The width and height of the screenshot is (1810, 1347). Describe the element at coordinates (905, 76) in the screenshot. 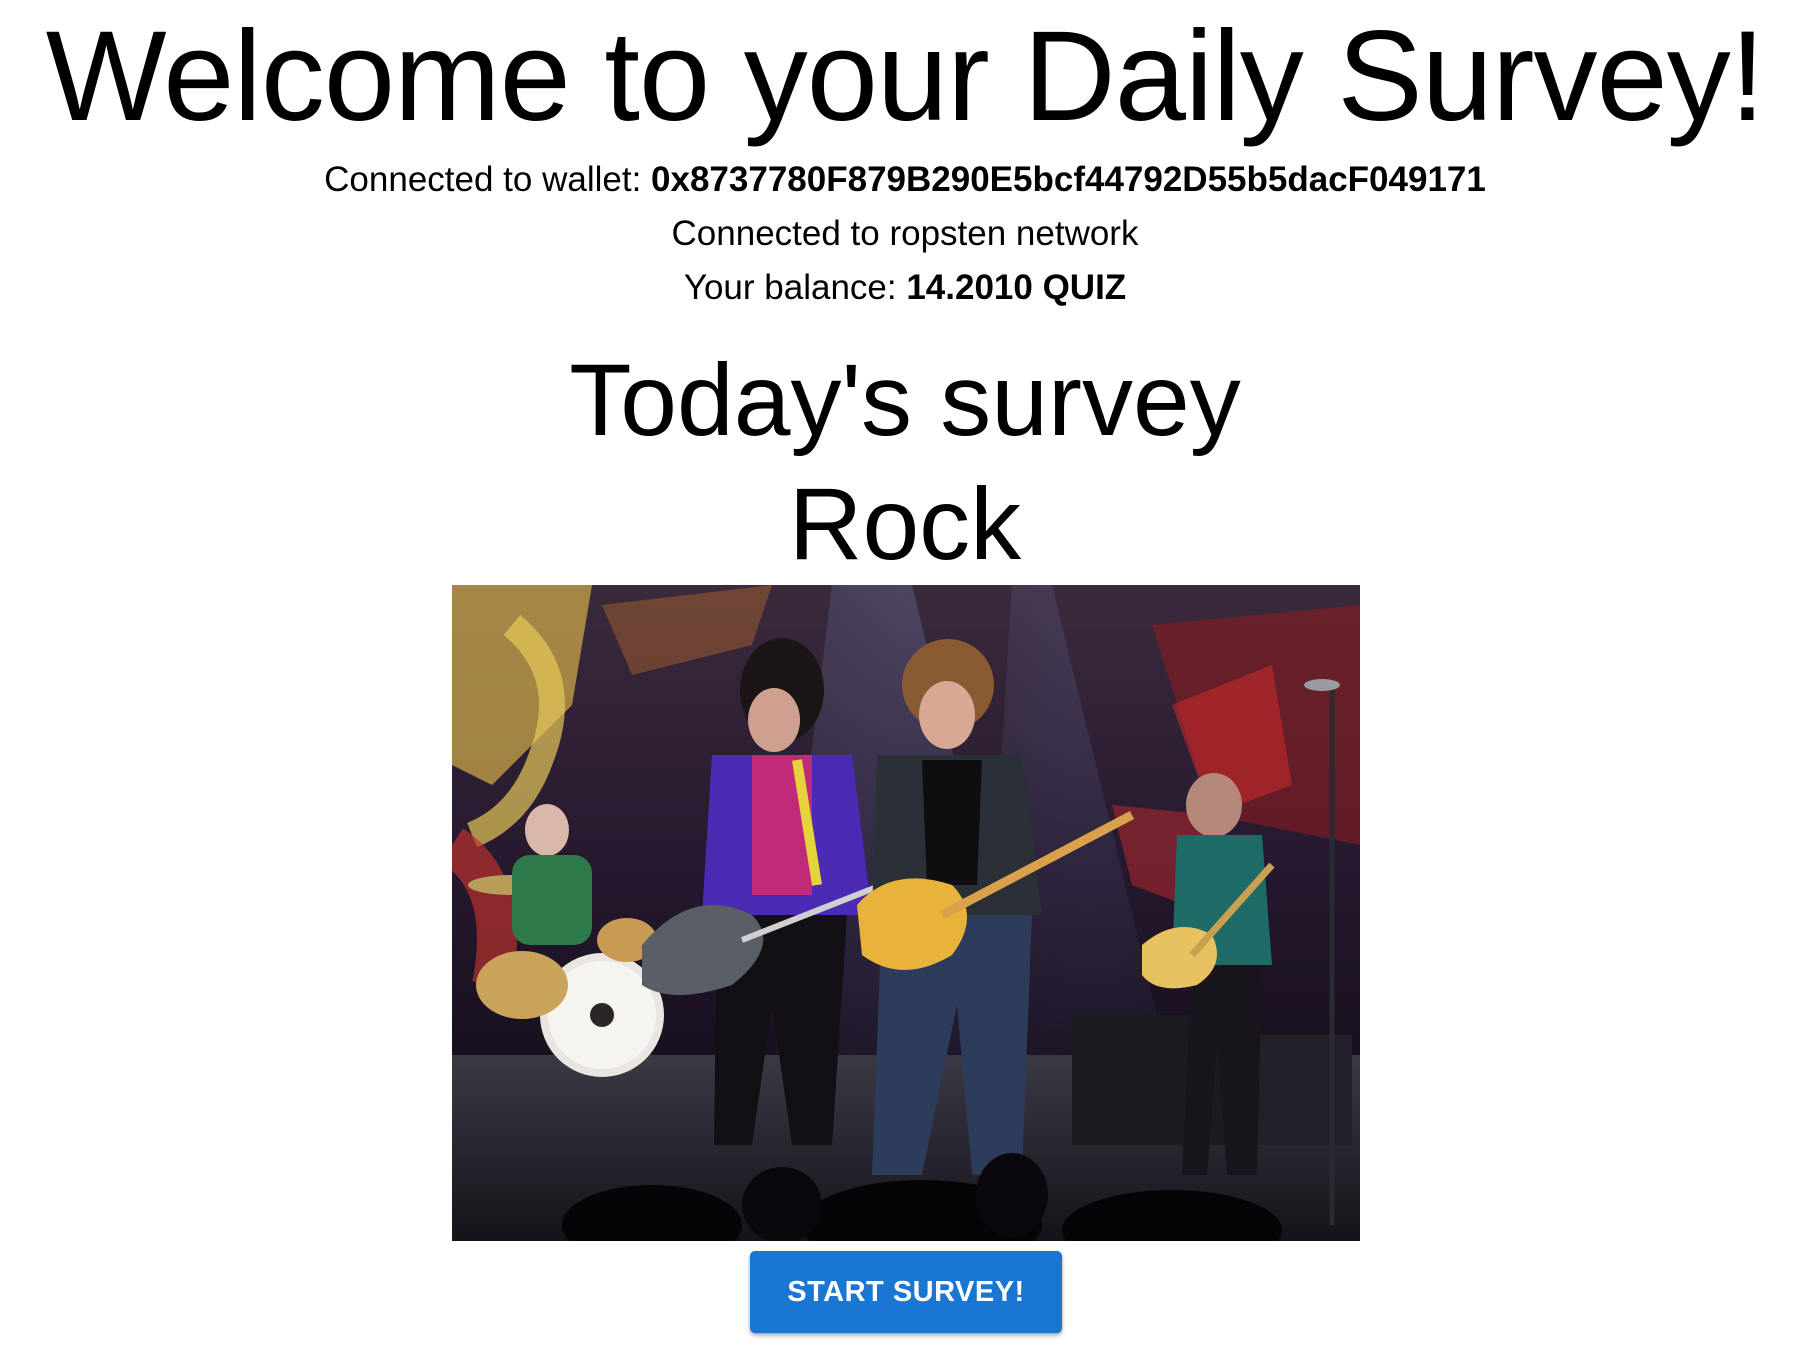

I see `page-title: Welcome to your Daily Survey!` at that location.